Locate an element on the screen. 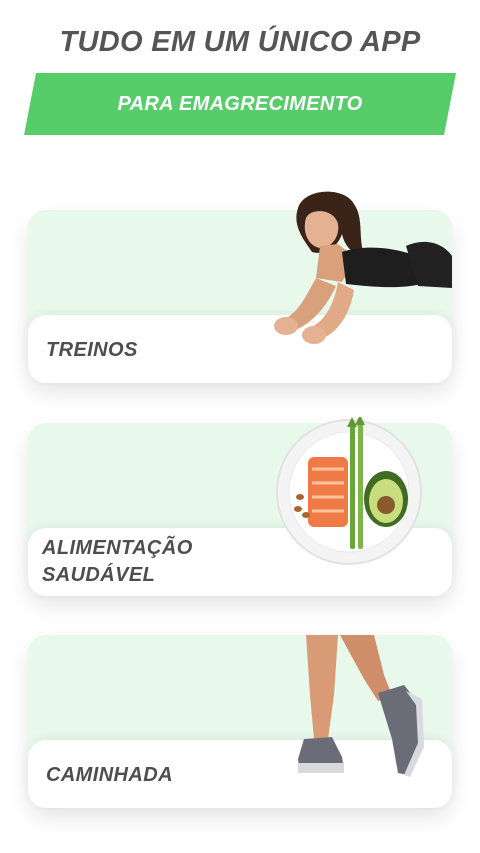 This screenshot has height=853, width=480. subtitle-banner-label: PARA EMAGRECIMENTO is located at coordinates (240, 103).